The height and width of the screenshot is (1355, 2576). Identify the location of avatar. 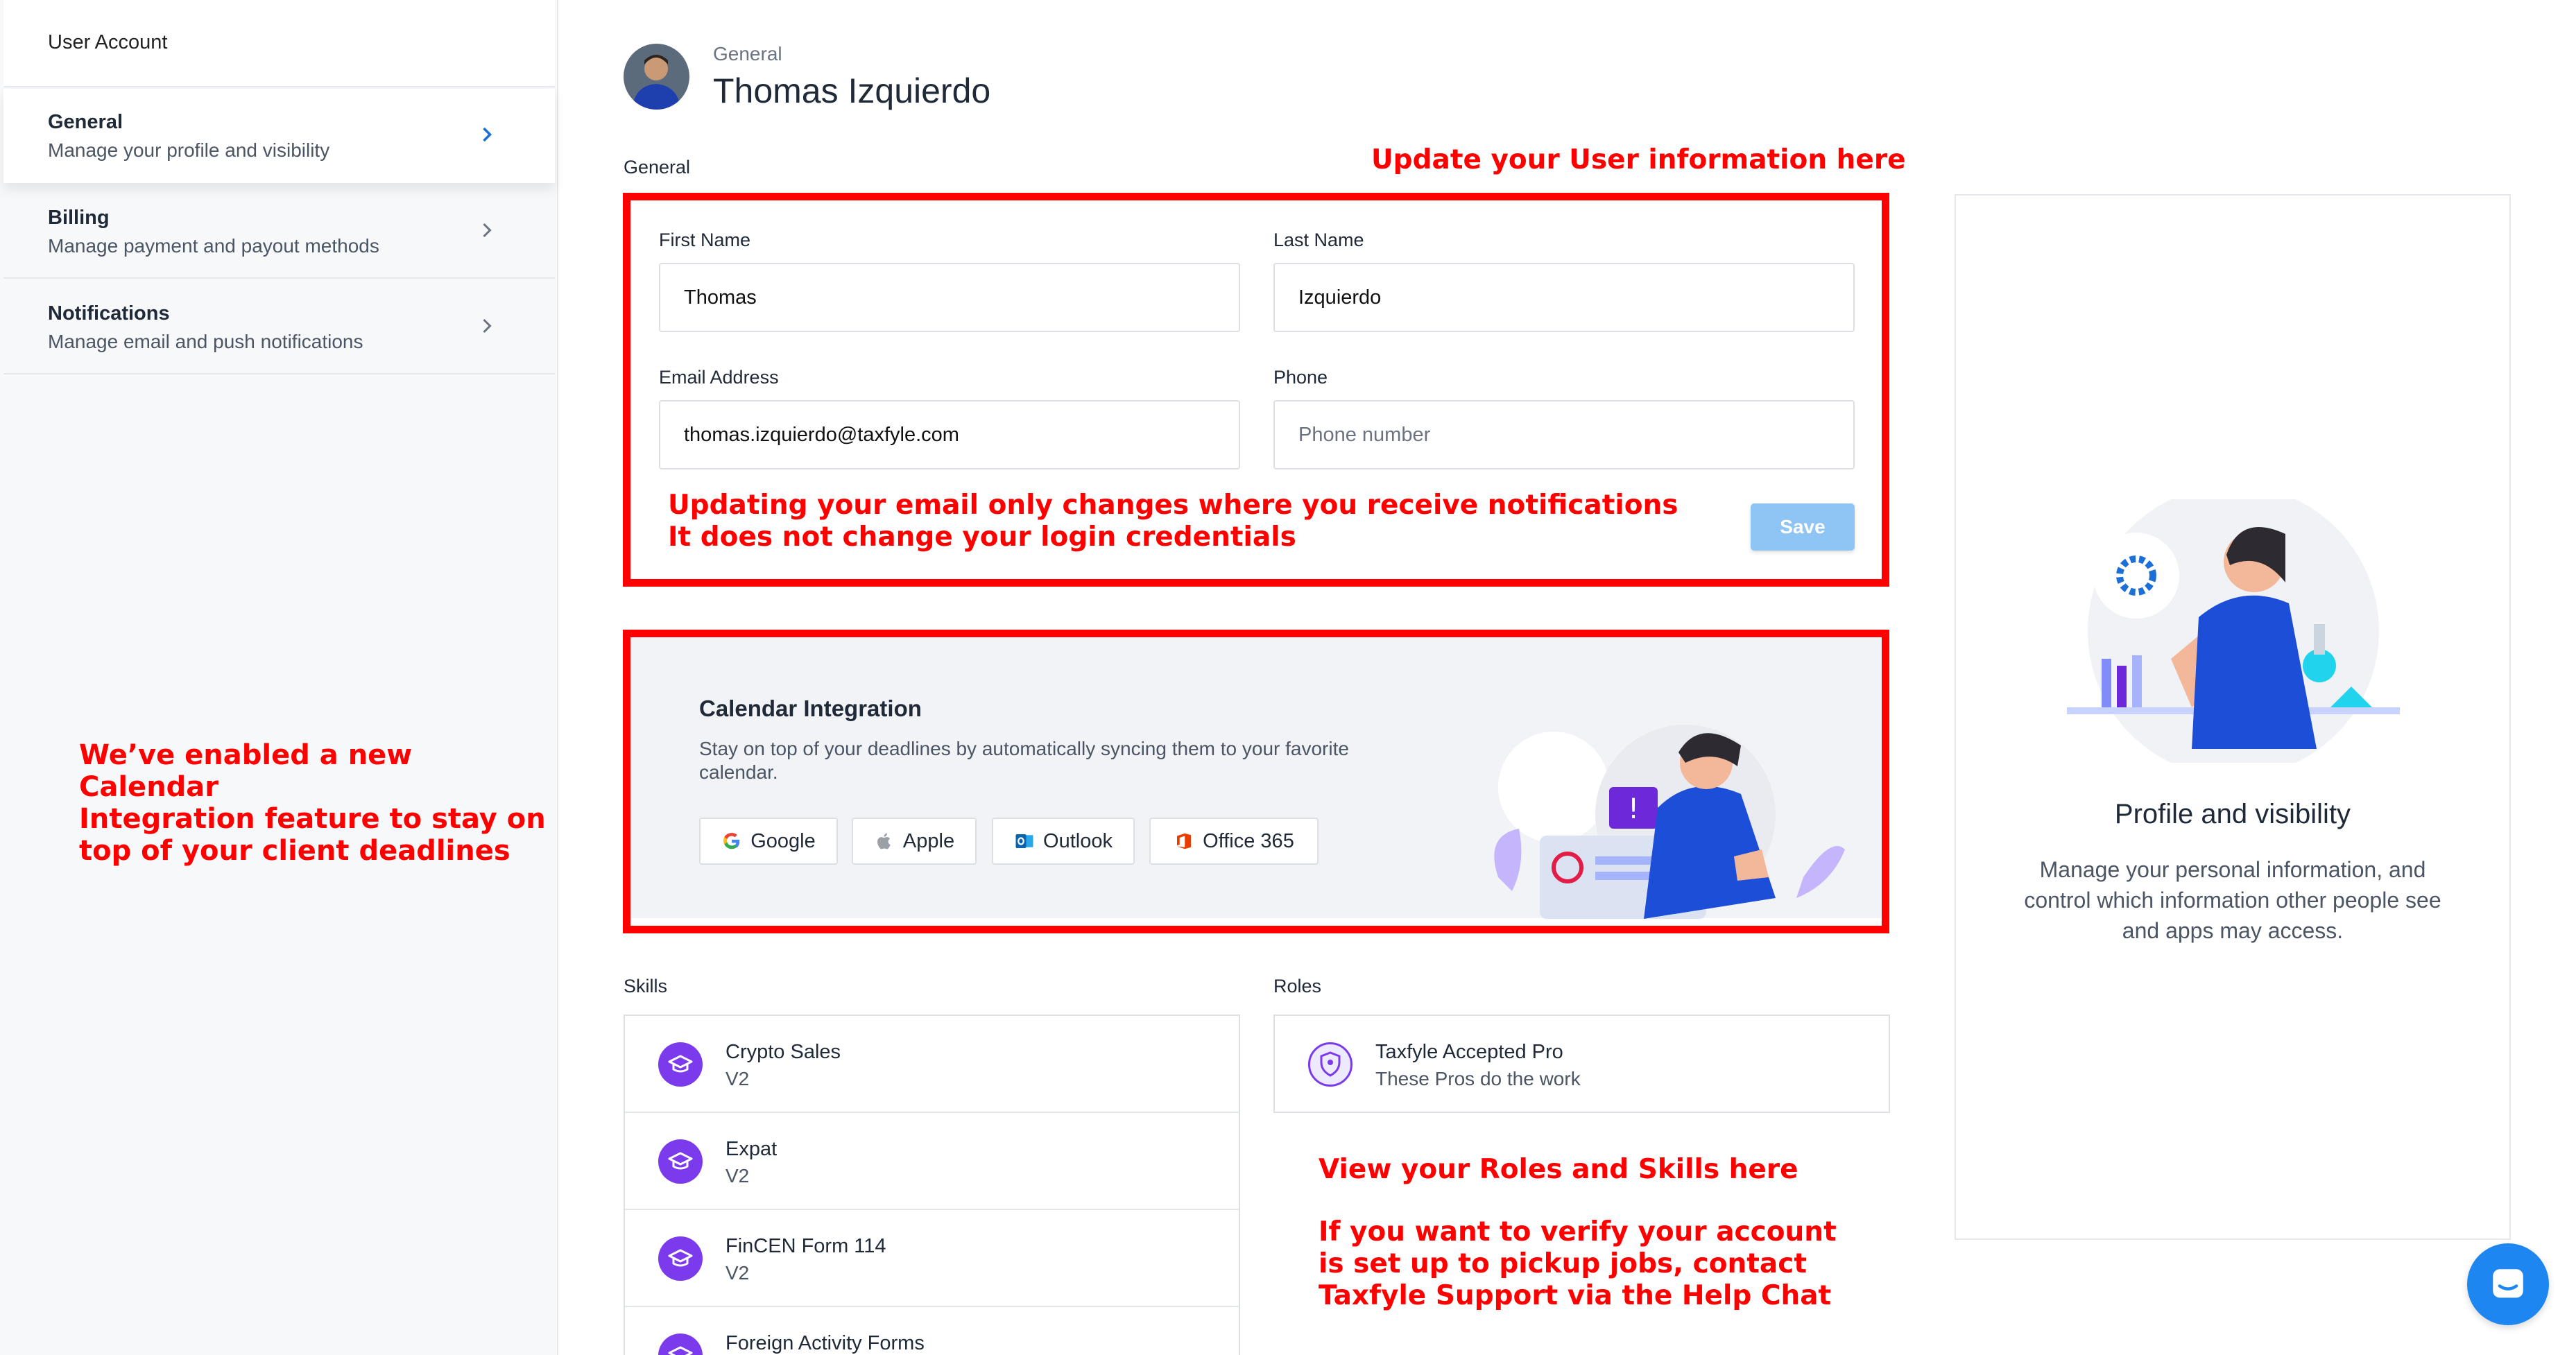
(656, 77).